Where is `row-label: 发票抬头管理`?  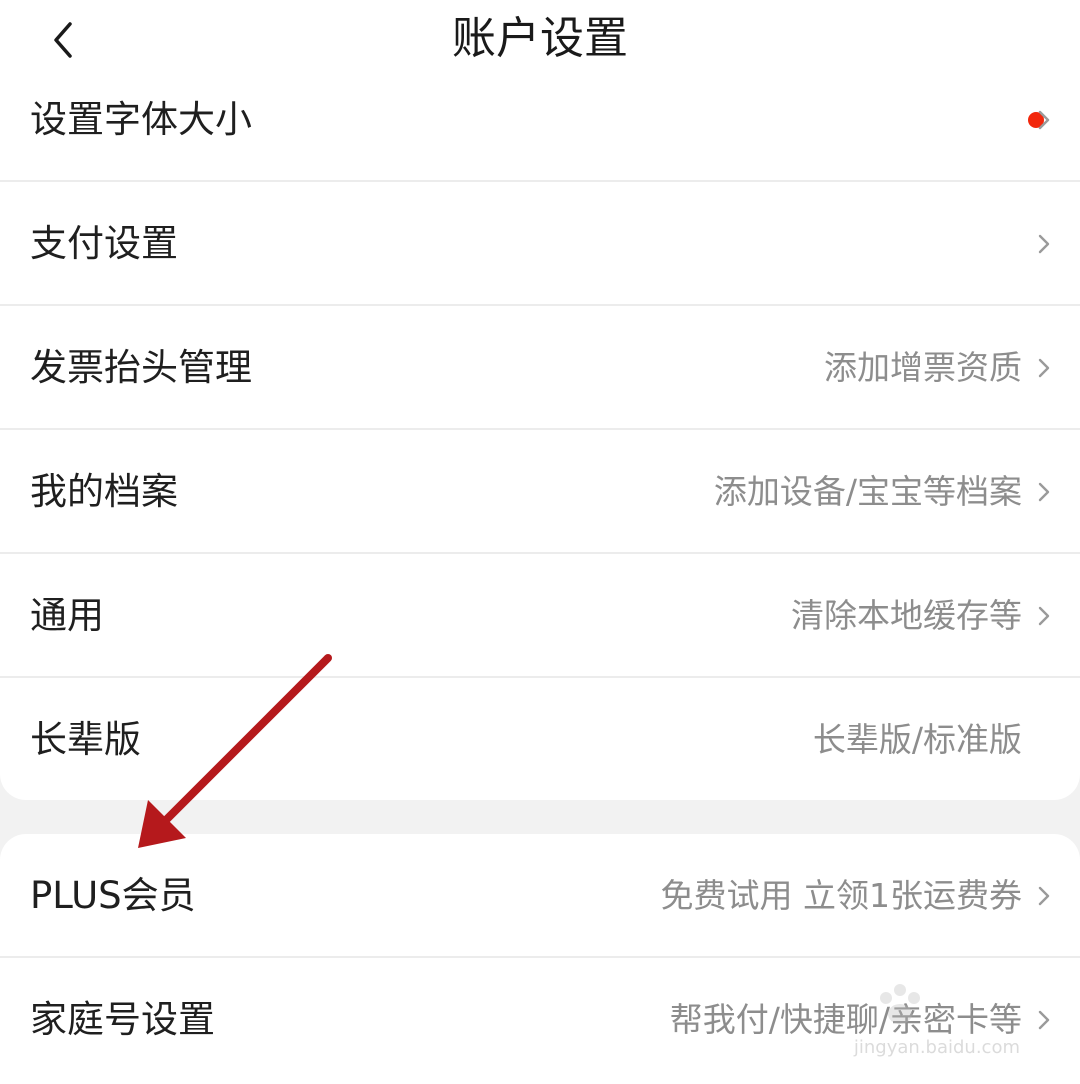 row-label: 发票抬头管理 is located at coordinates (141, 367).